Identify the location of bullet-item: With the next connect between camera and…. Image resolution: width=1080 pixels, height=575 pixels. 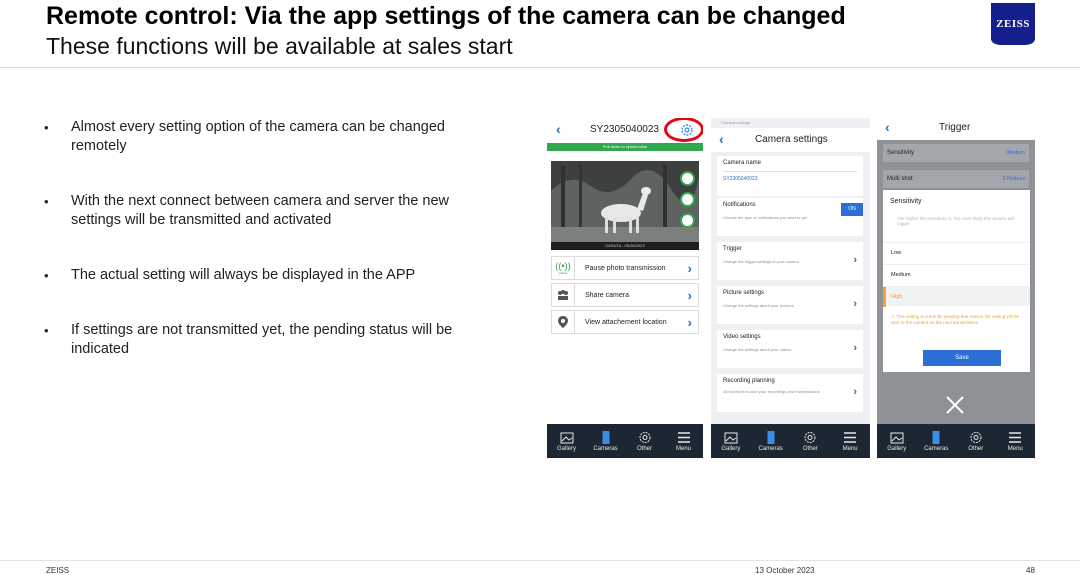
(264, 211).